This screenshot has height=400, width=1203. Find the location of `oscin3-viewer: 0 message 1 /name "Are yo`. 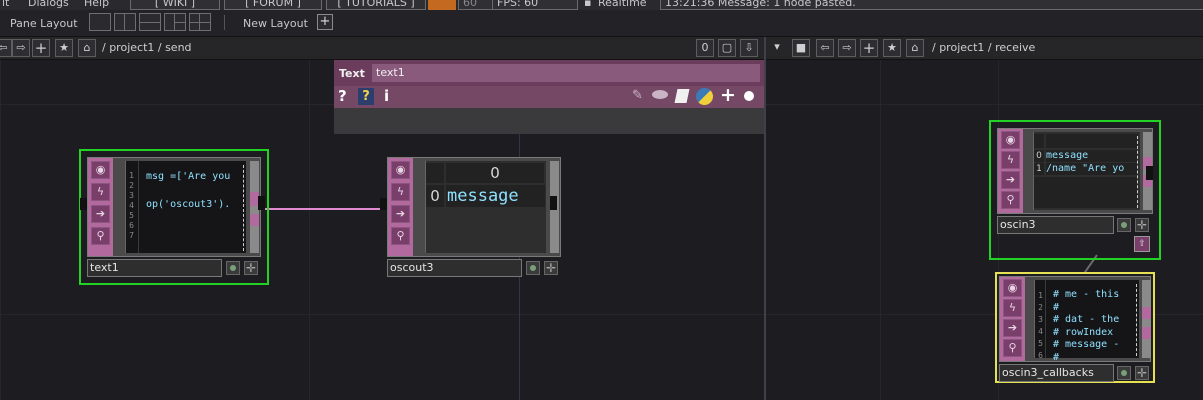

oscin3-viewer: 0 message 1 /name "Are yo is located at coordinates (1086, 171).